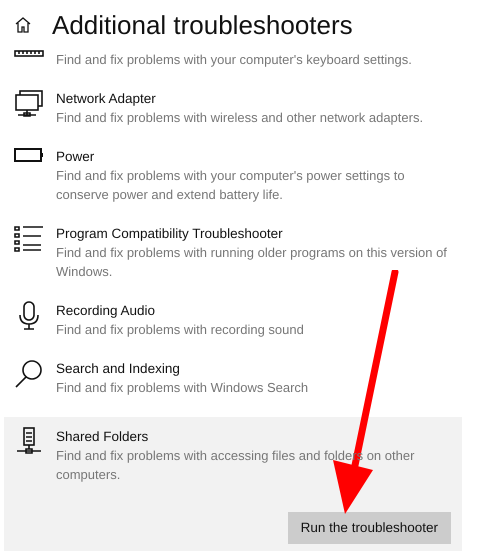  I want to click on troubleshooter-title: Network Adapter, so click(253, 98).